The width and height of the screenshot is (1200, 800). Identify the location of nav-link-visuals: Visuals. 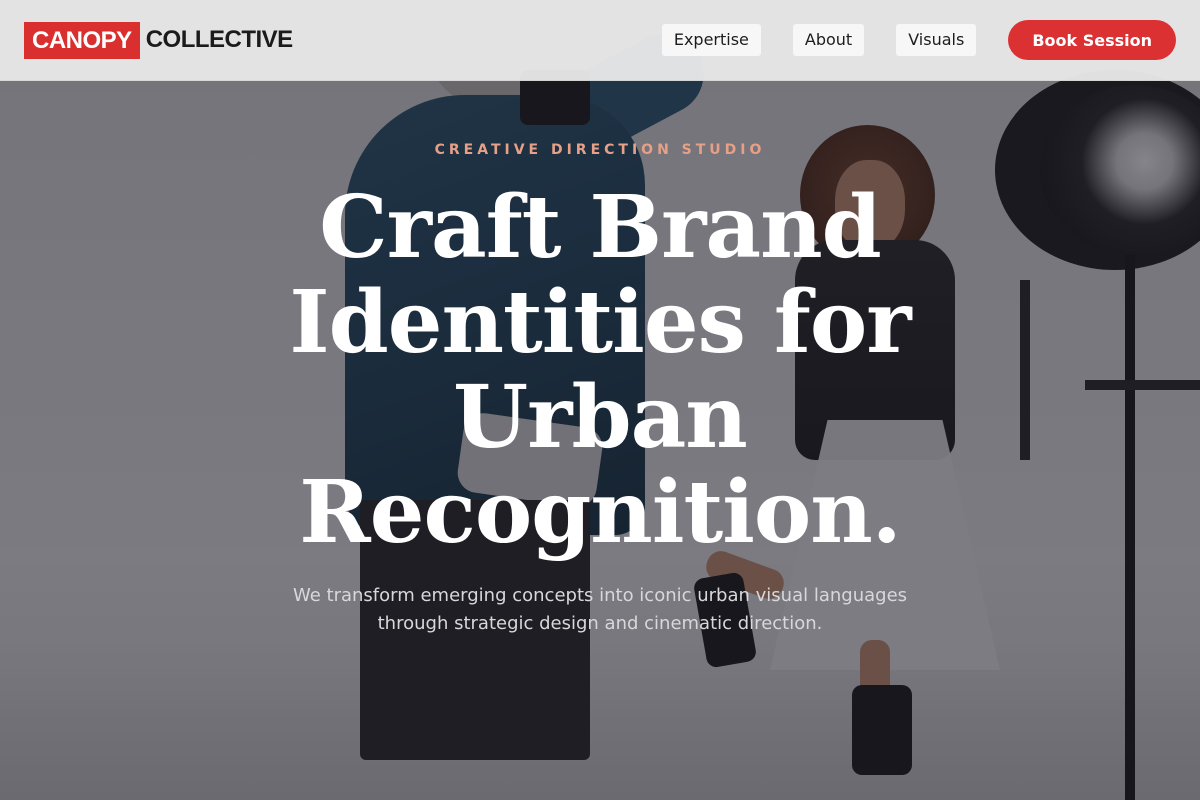
(936, 40).